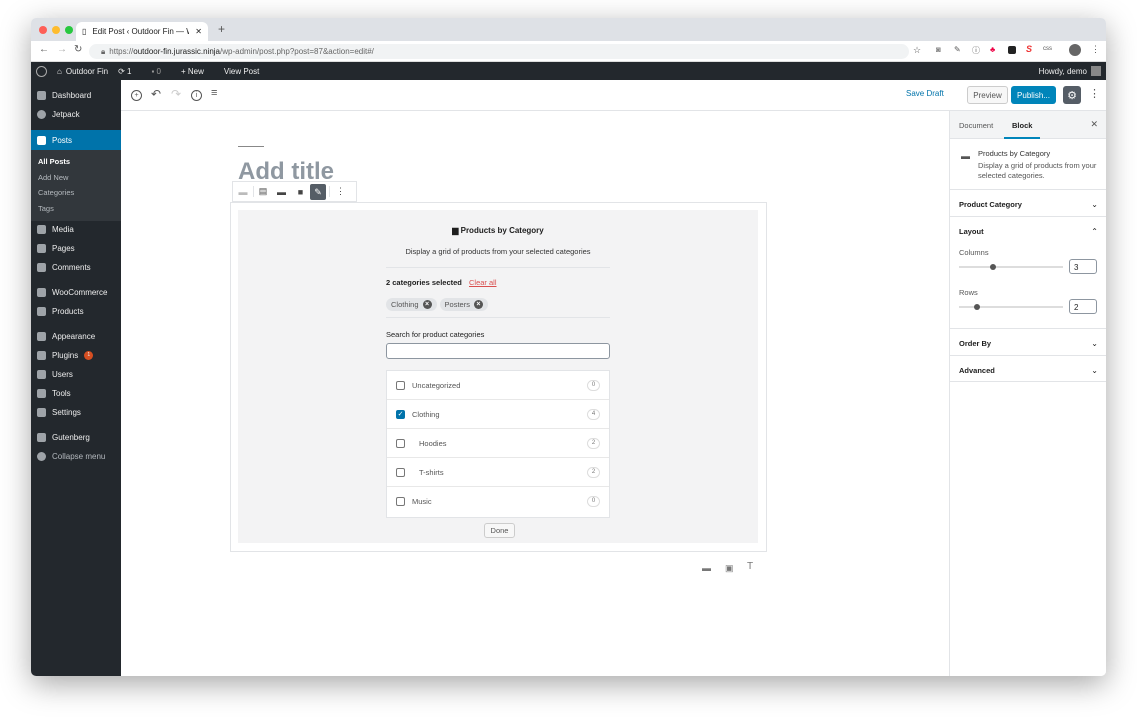  What do you see at coordinates (1028, 368) in the screenshot?
I see `advanced-section: Advanced ⌄` at bounding box center [1028, 368].